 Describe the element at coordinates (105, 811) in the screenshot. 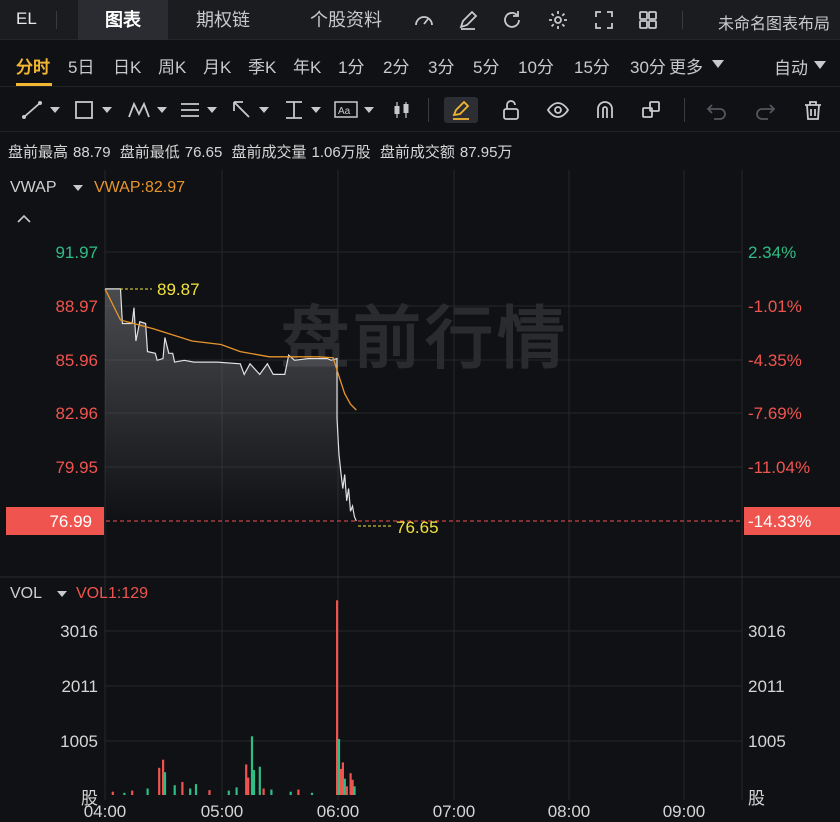

I see `time-label-0: 04:00` at that location.